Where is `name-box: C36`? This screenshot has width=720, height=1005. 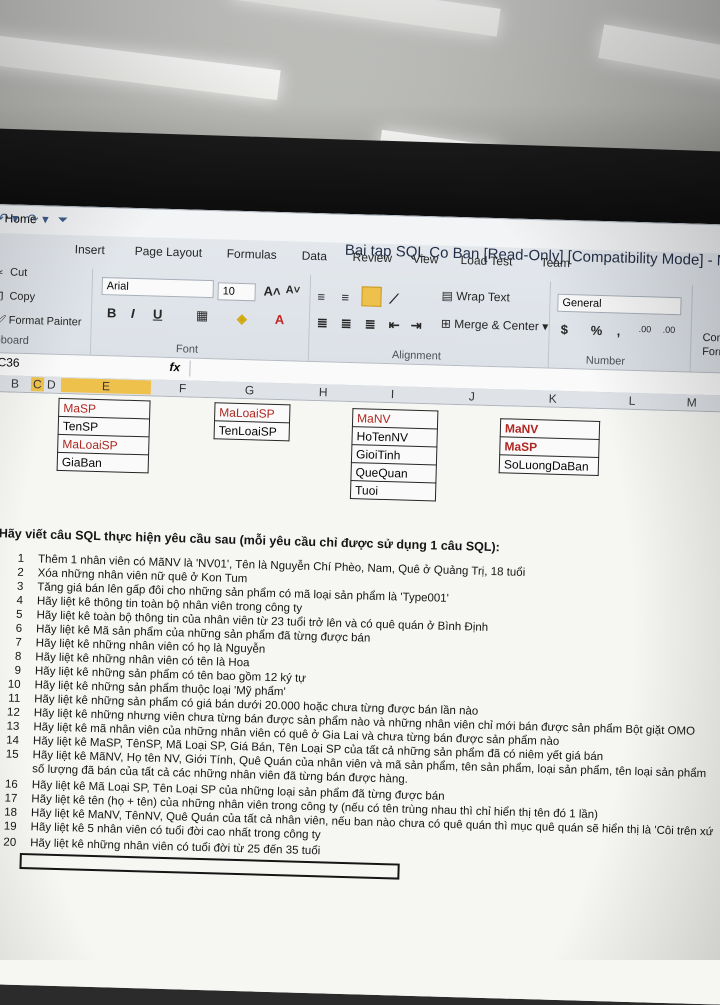
name-box: C36 is located at coordinates (10, 362).